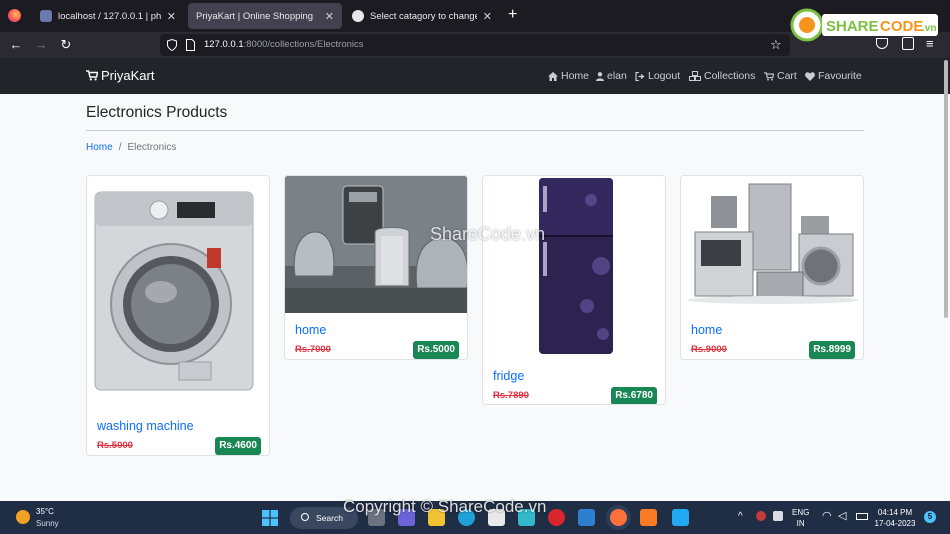  I want to click on battery-icon, so click(862, 516).